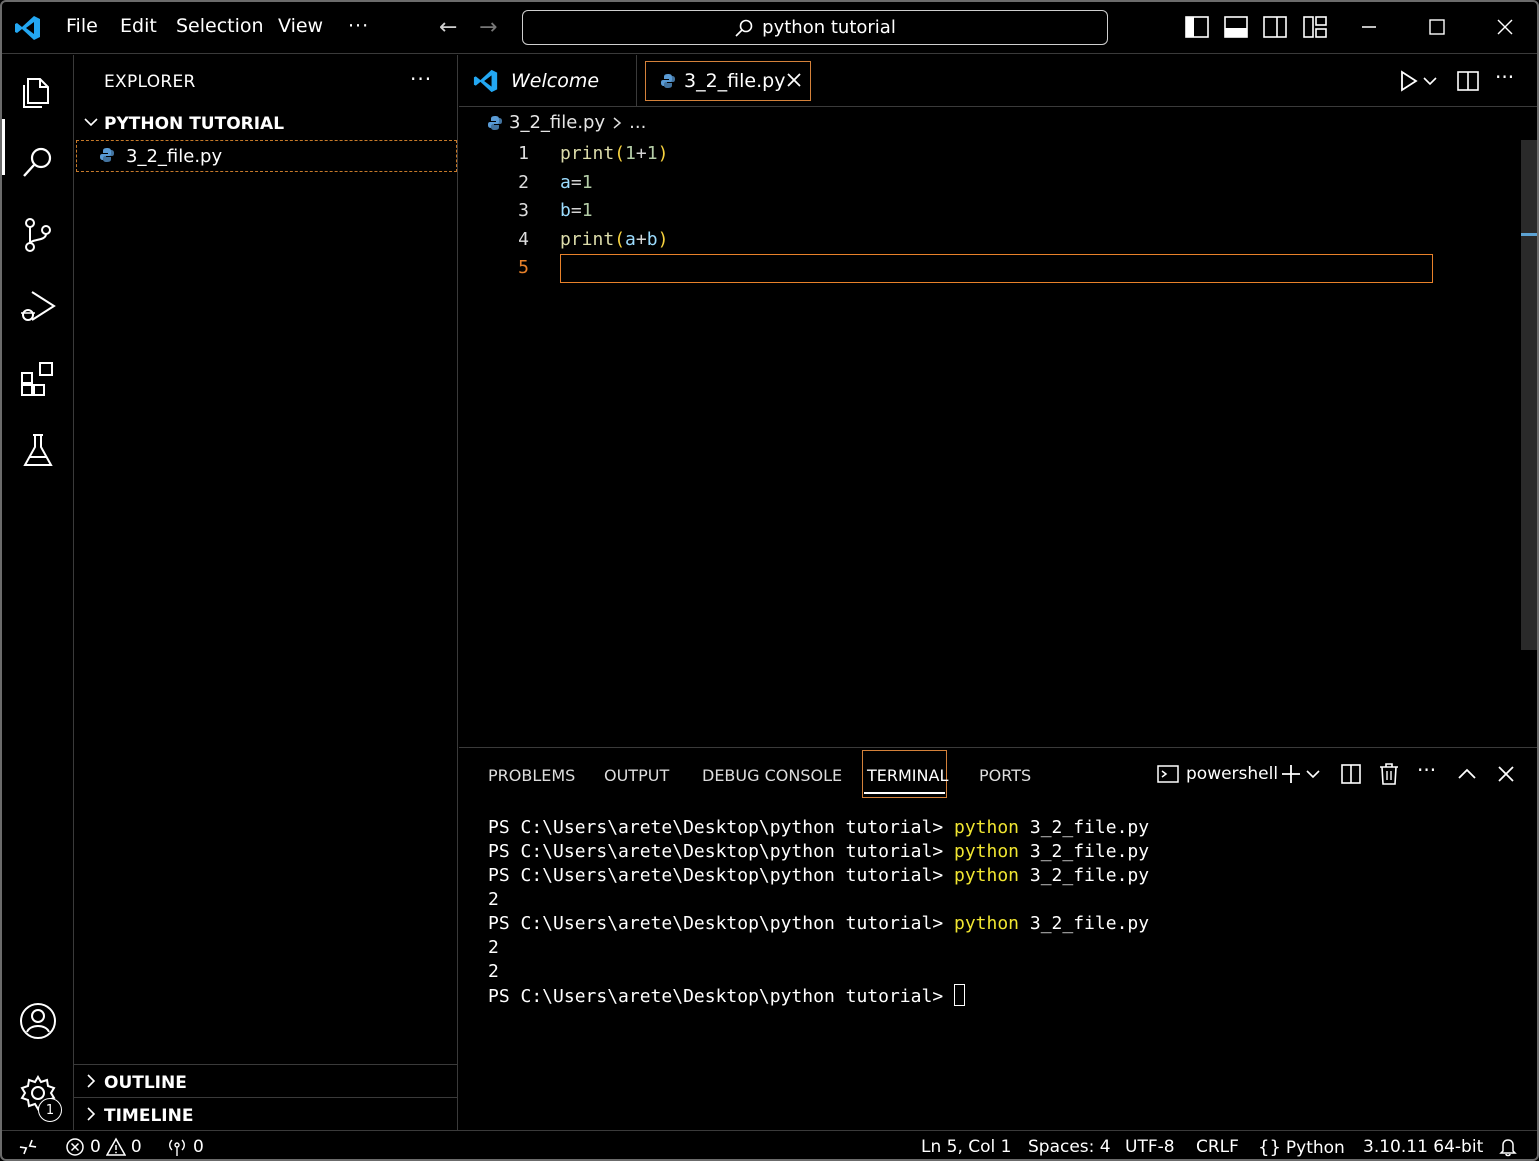  I want to click on code-token: (, so click(620, 239).